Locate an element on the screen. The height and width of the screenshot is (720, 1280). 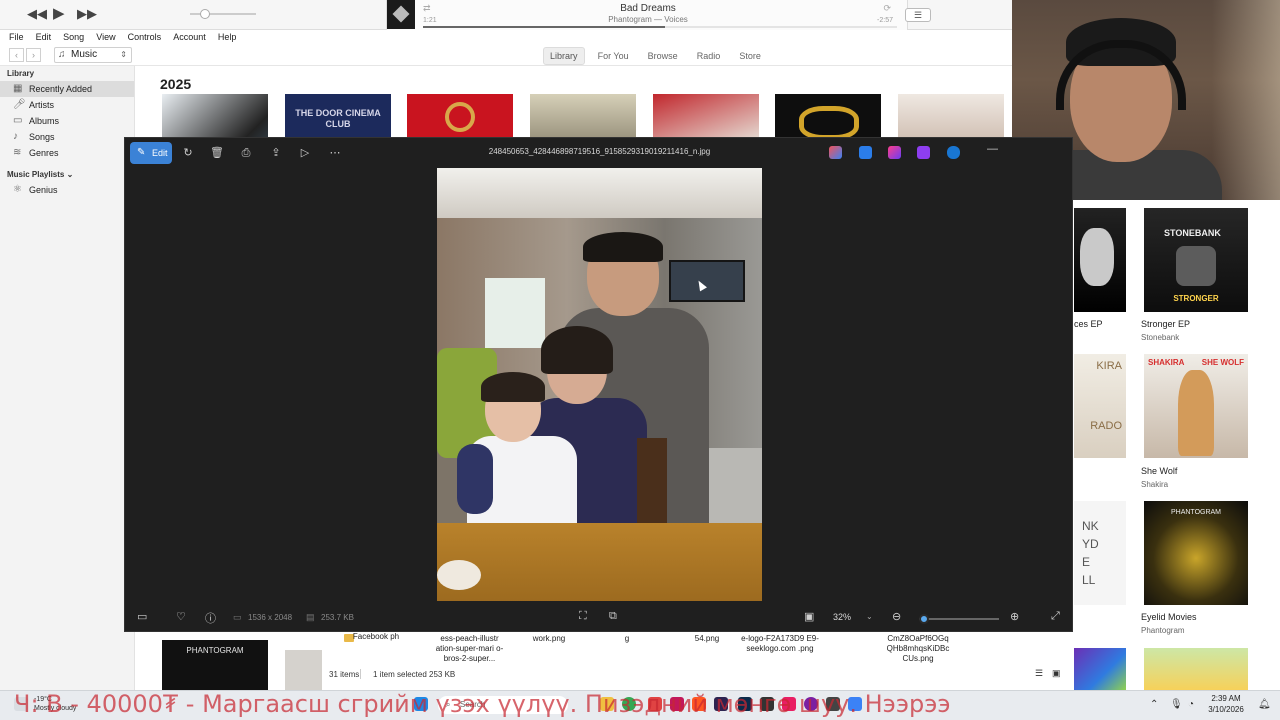
tab-library: Library is located at coordinates (564, 56).